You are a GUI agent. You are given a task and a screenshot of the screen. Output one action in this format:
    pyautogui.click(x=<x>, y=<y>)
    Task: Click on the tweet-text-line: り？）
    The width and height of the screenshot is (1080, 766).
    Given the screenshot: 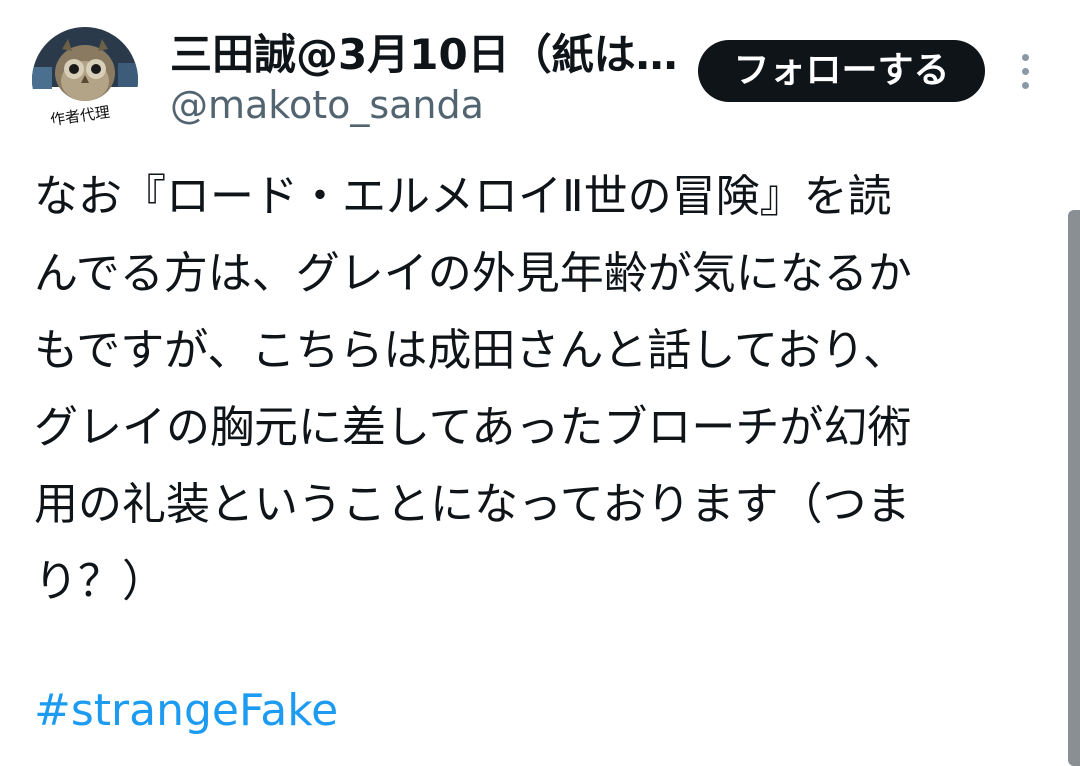 What is the action you would take?
    pyautogui.click(x=100, y=581)
    